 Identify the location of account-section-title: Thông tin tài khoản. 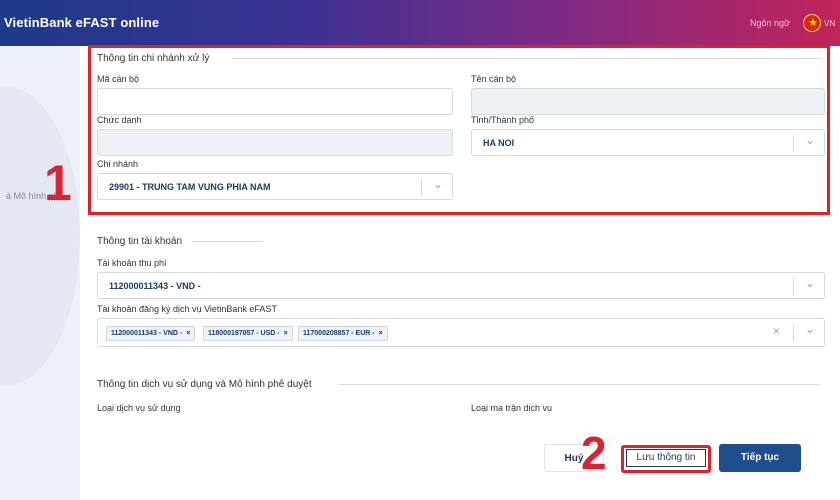
(140, 241).